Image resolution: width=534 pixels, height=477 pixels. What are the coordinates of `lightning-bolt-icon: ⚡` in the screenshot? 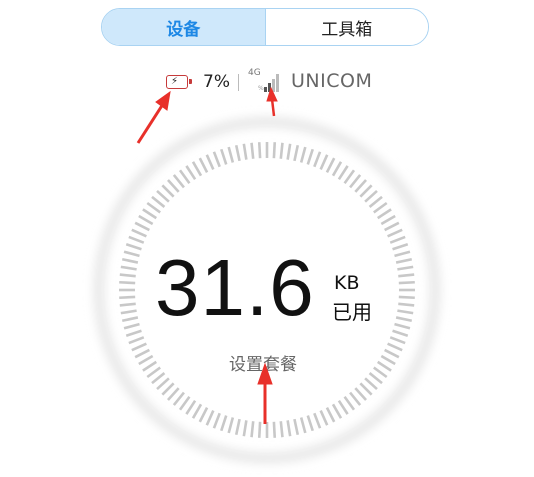 It's located at (175, 81).